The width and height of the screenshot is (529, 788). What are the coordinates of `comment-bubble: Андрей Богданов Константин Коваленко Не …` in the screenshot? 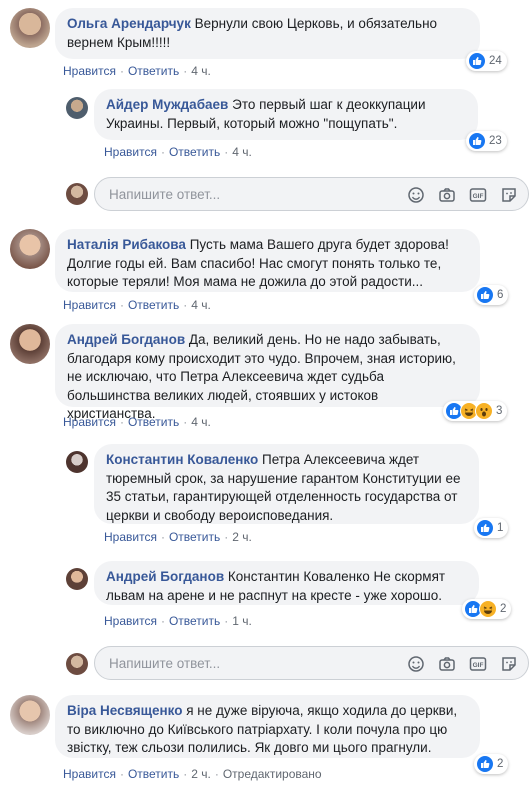 It's located at (286, 583).